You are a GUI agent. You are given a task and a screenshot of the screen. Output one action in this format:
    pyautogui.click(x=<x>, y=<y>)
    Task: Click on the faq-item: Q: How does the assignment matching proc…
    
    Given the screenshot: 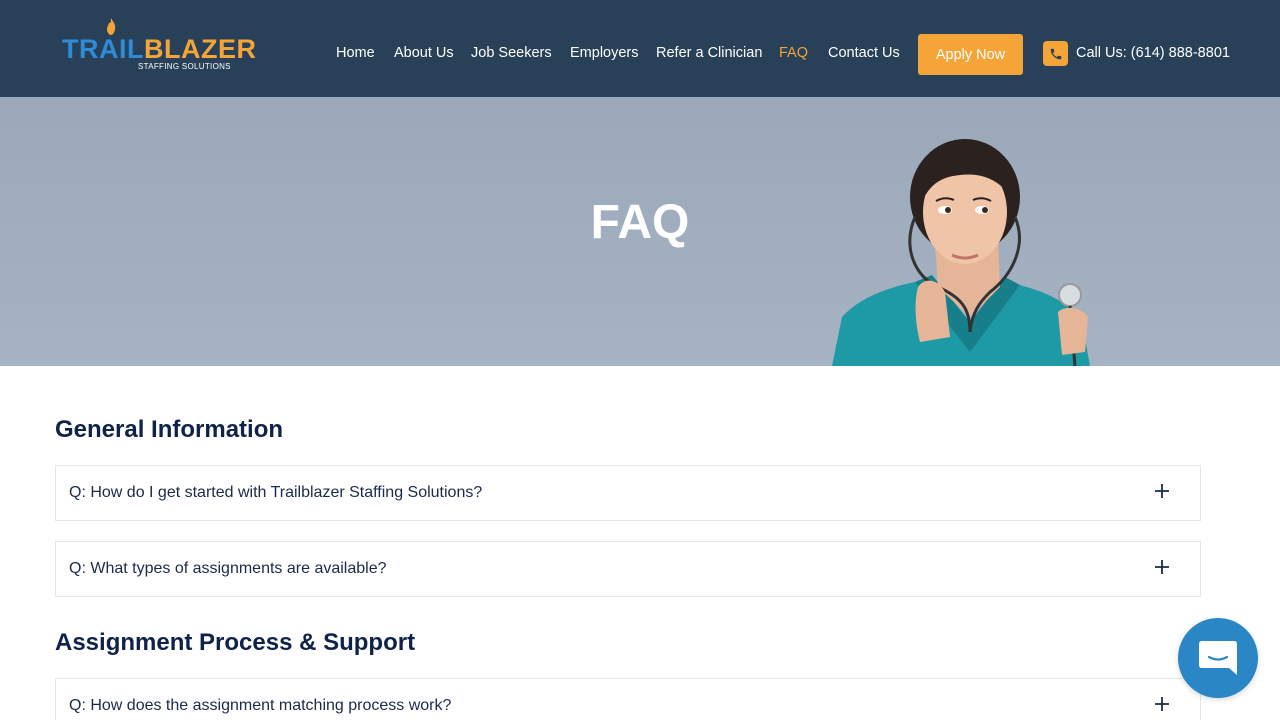 What is the action you would take?
    pyautogui.click(x=628, y=699)
    